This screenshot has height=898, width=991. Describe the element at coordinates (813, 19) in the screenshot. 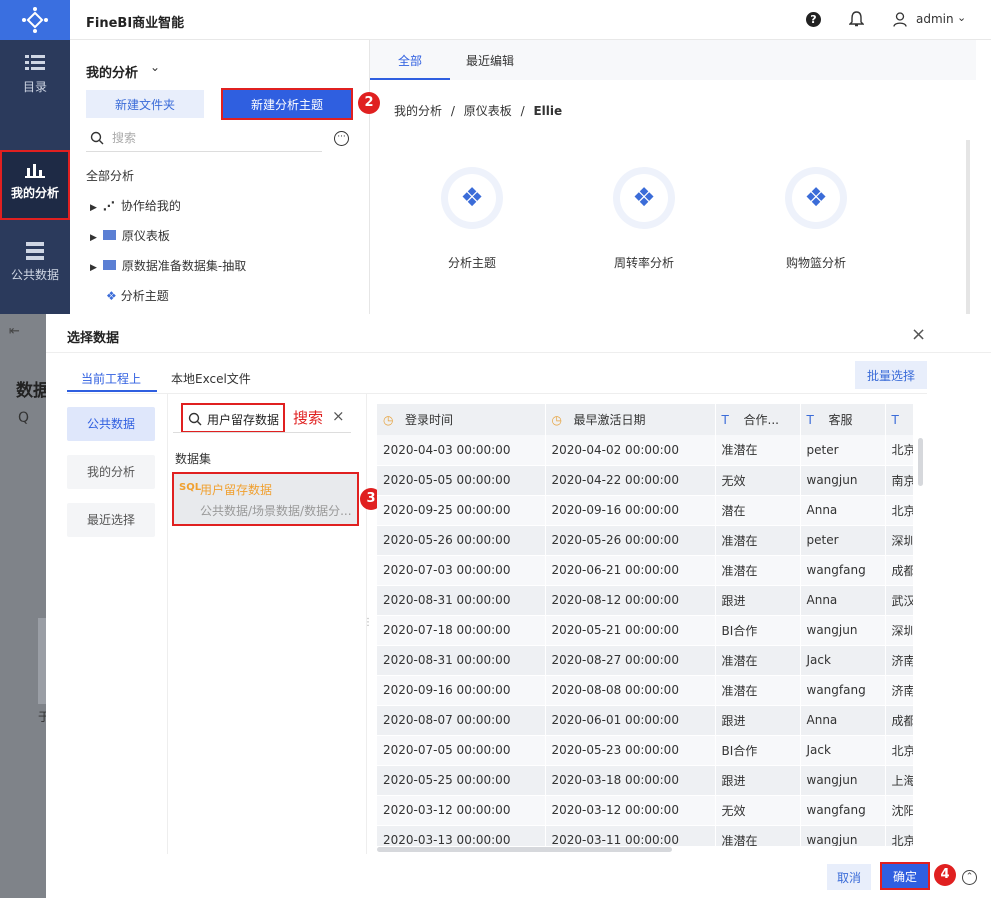

I see `help-icon: ?` at that location.